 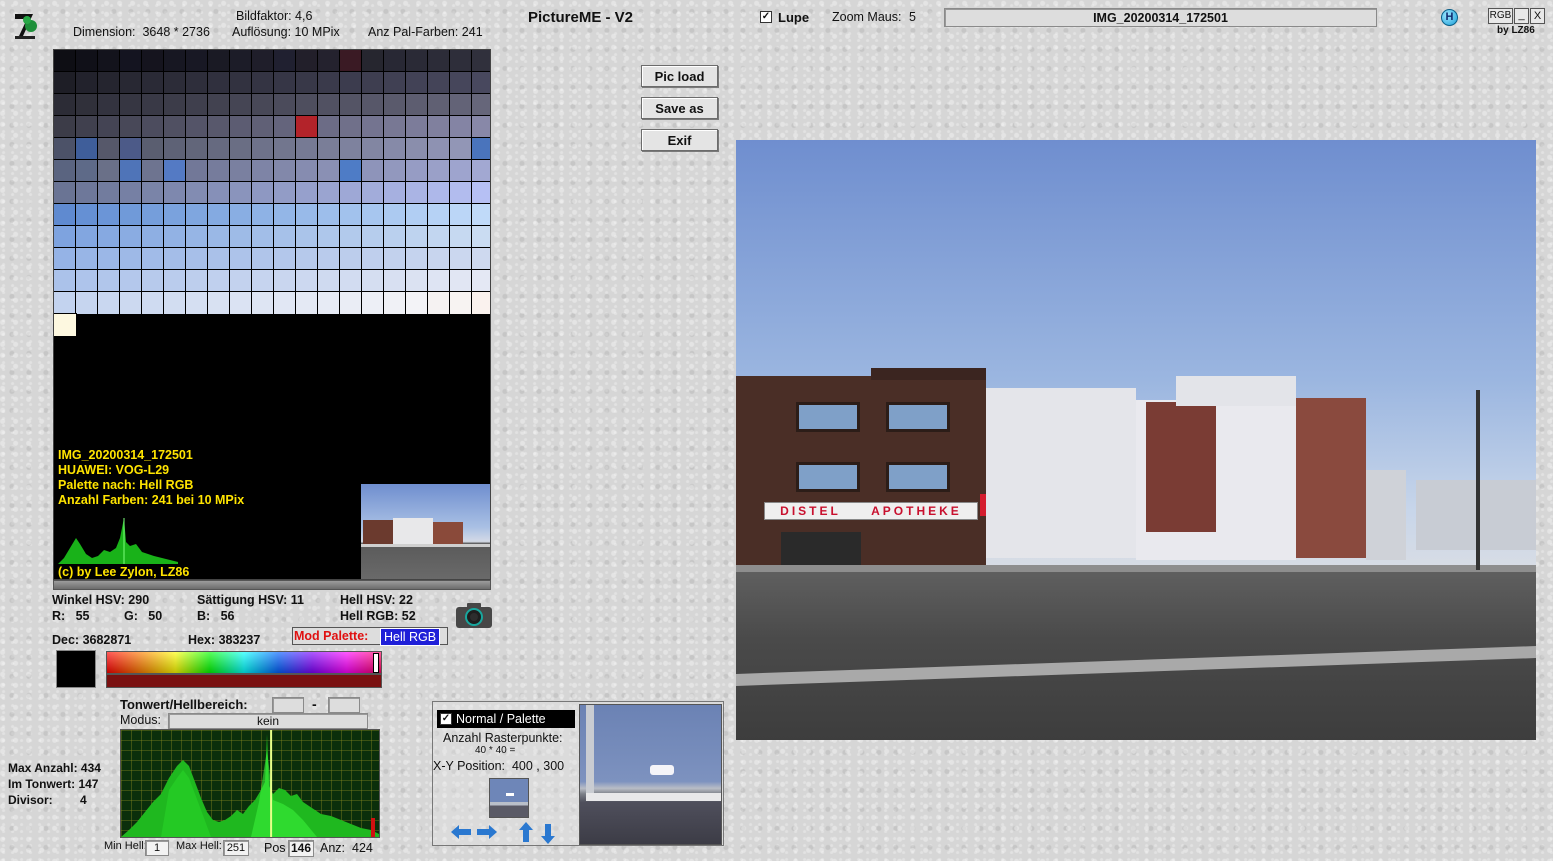 What do you see at coordinates (526, 832) in the screenshot?
I see `arrow-up-icon` at bounding box center [526, 832].